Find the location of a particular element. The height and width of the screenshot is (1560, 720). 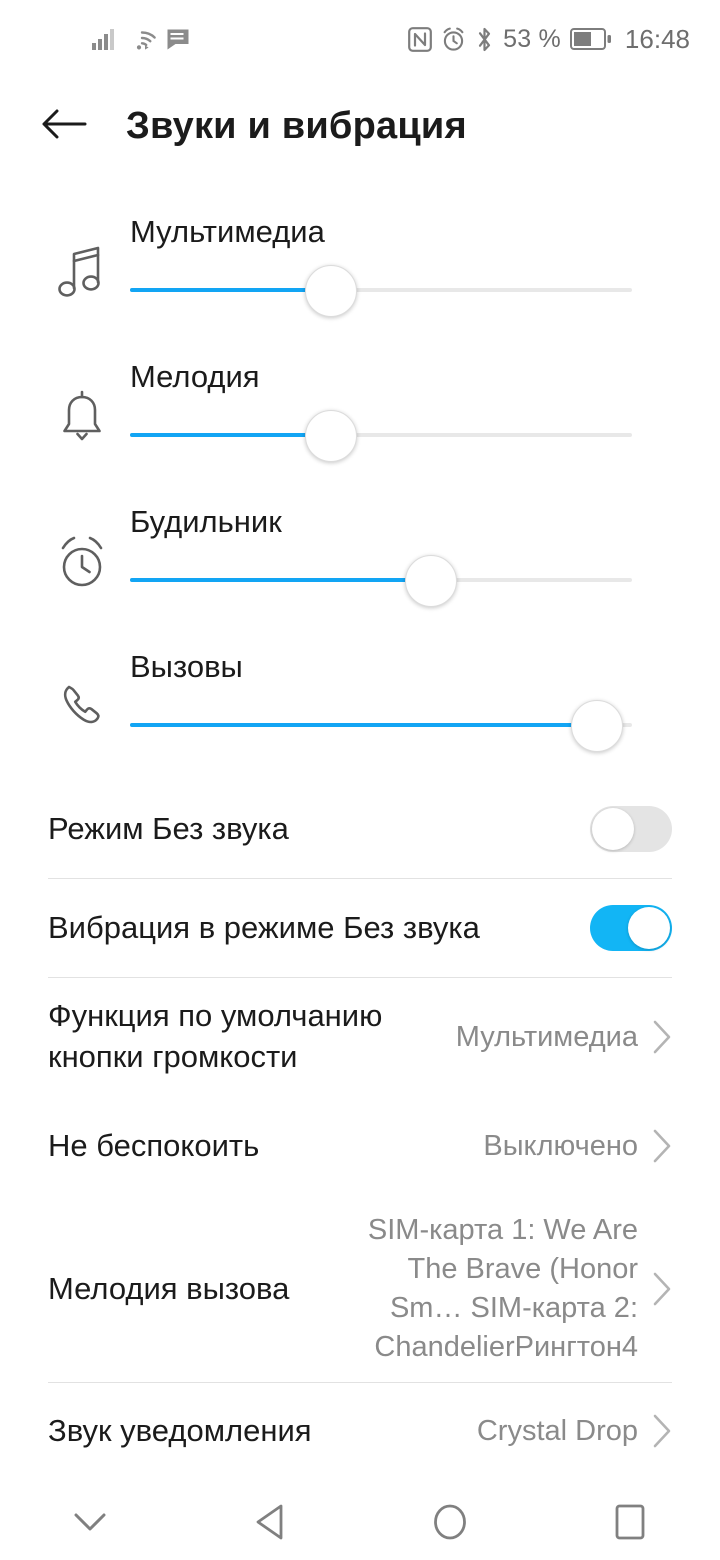

nfc-icon is located at coordinates (420, 39).